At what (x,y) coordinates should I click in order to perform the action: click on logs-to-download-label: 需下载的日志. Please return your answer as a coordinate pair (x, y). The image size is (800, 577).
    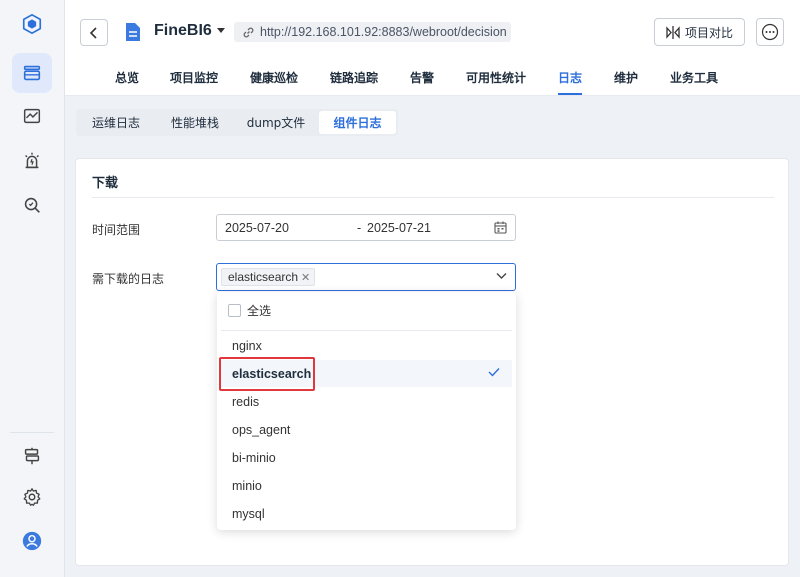
    Looking at the image, I should click on (128, 279).